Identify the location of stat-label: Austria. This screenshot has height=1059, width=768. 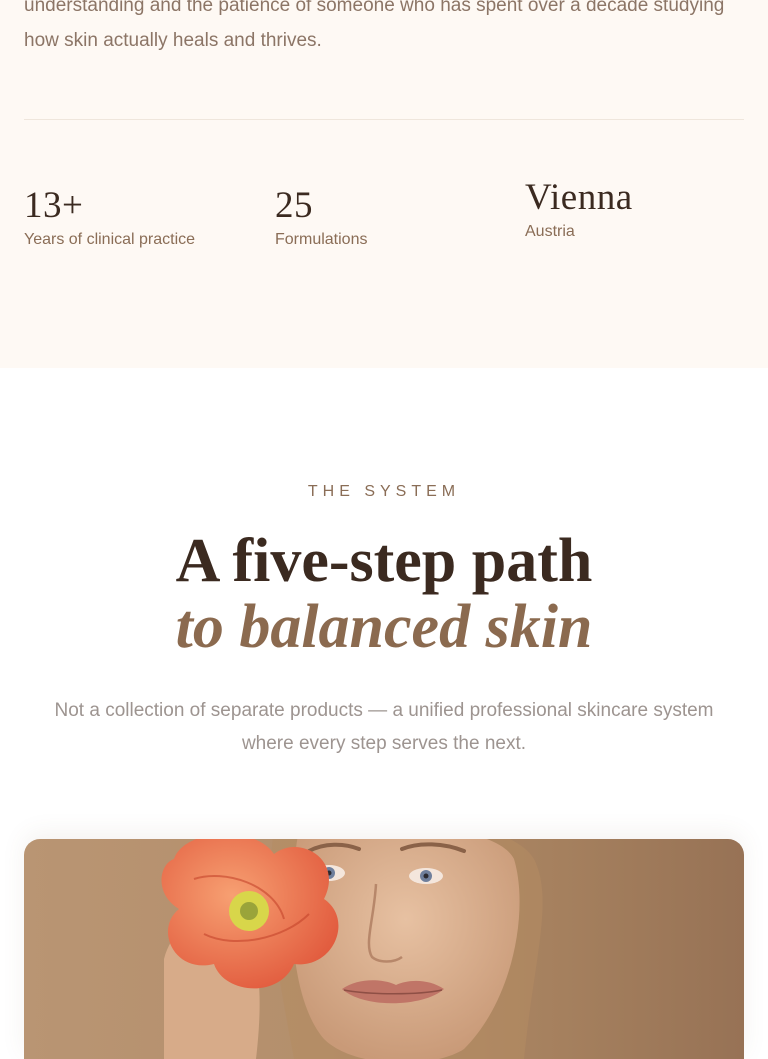
(550, 231).